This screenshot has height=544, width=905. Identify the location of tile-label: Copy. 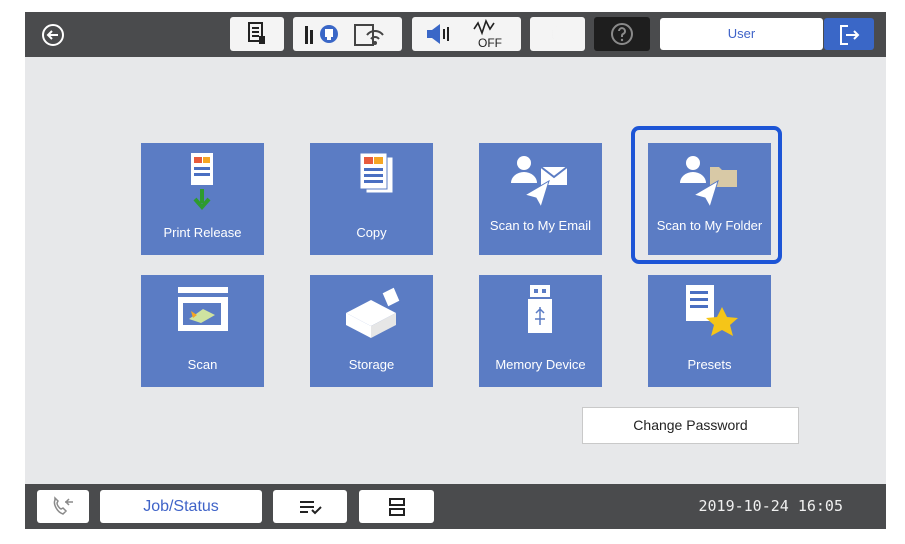
(371, 232).